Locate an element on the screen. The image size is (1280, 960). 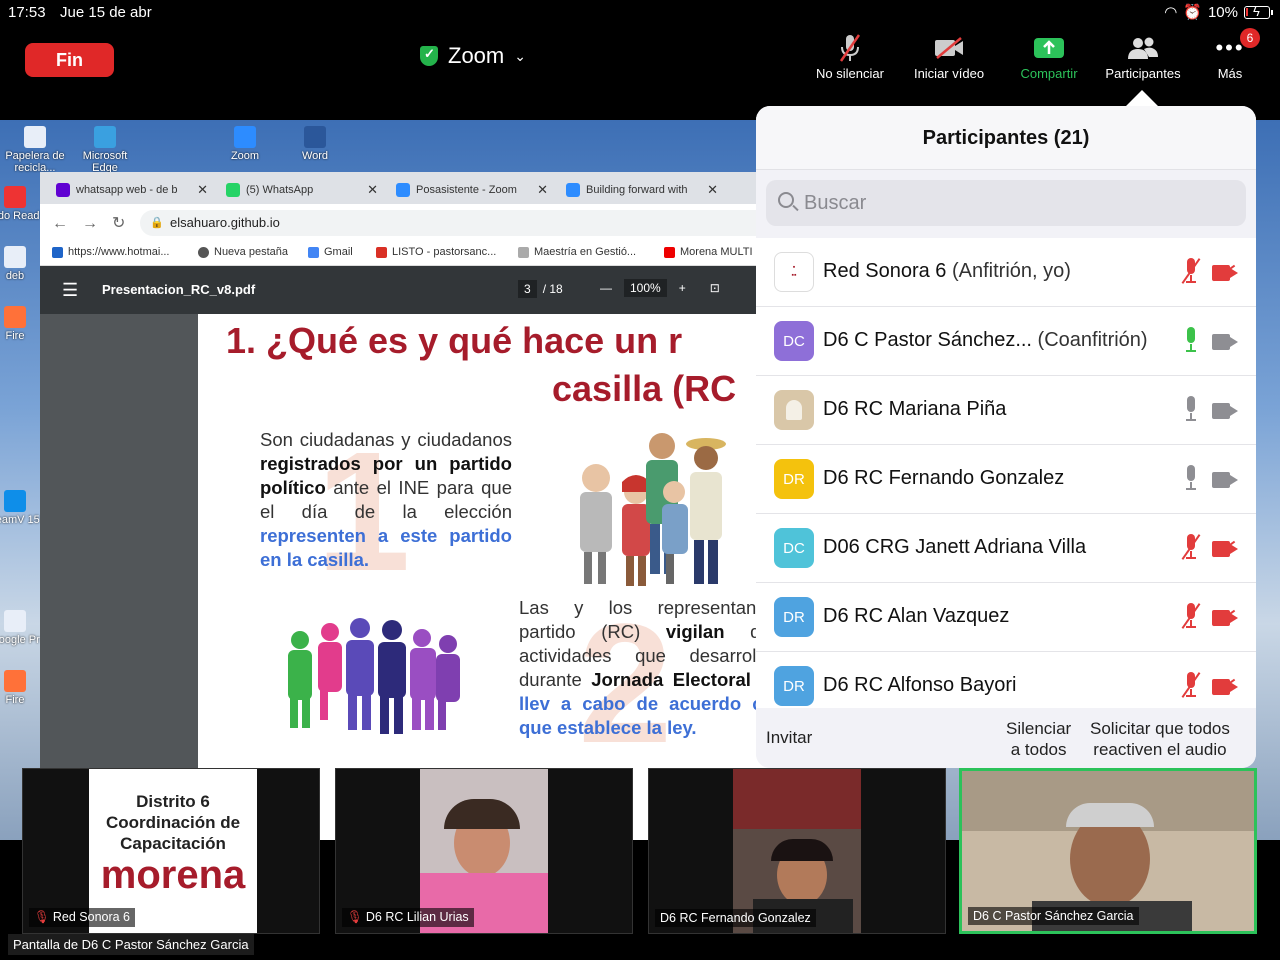
whatsapp-icon is located at coordinates (233, 190).